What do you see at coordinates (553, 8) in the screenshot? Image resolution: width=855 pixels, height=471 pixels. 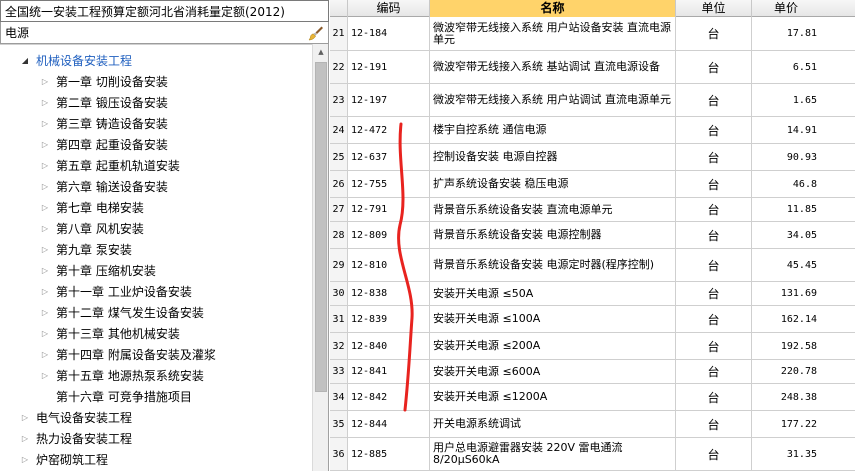 I see `column-header-name: 名称` at bounding box center [553, 8].